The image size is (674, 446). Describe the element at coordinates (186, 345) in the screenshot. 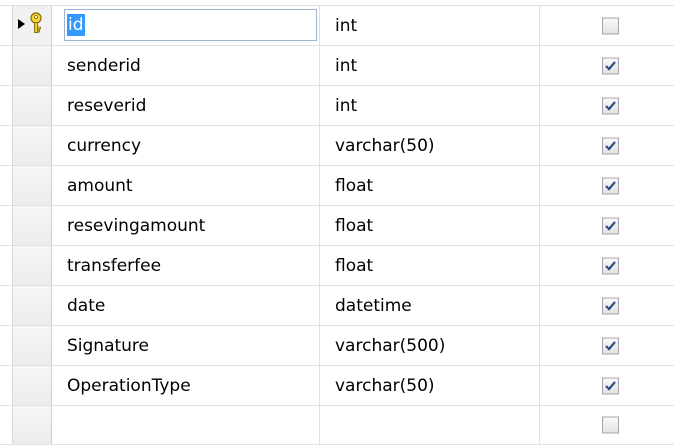

I see `column-name-cell: Signature` at that location.